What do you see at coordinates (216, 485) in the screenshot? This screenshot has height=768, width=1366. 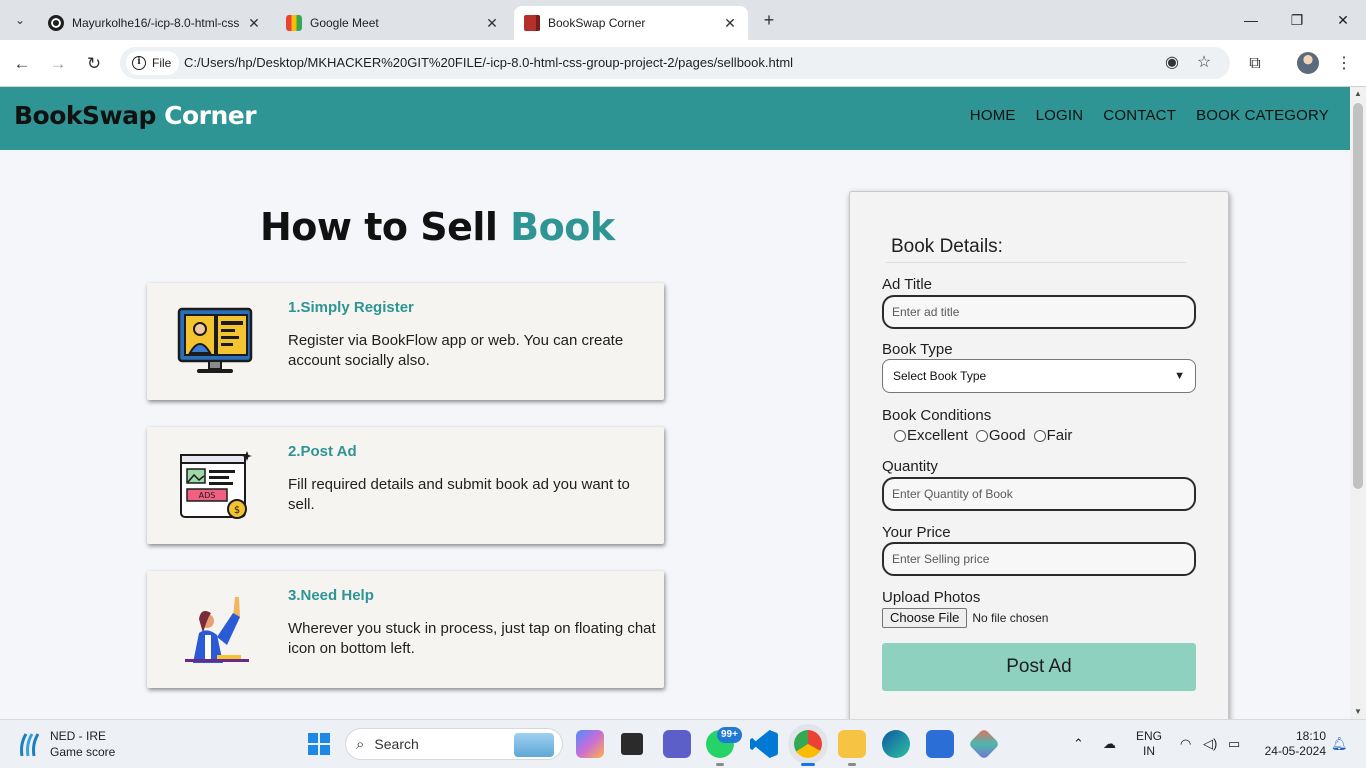 I see `post-ad-icon: ADS $` at bounding box center [216, 485].